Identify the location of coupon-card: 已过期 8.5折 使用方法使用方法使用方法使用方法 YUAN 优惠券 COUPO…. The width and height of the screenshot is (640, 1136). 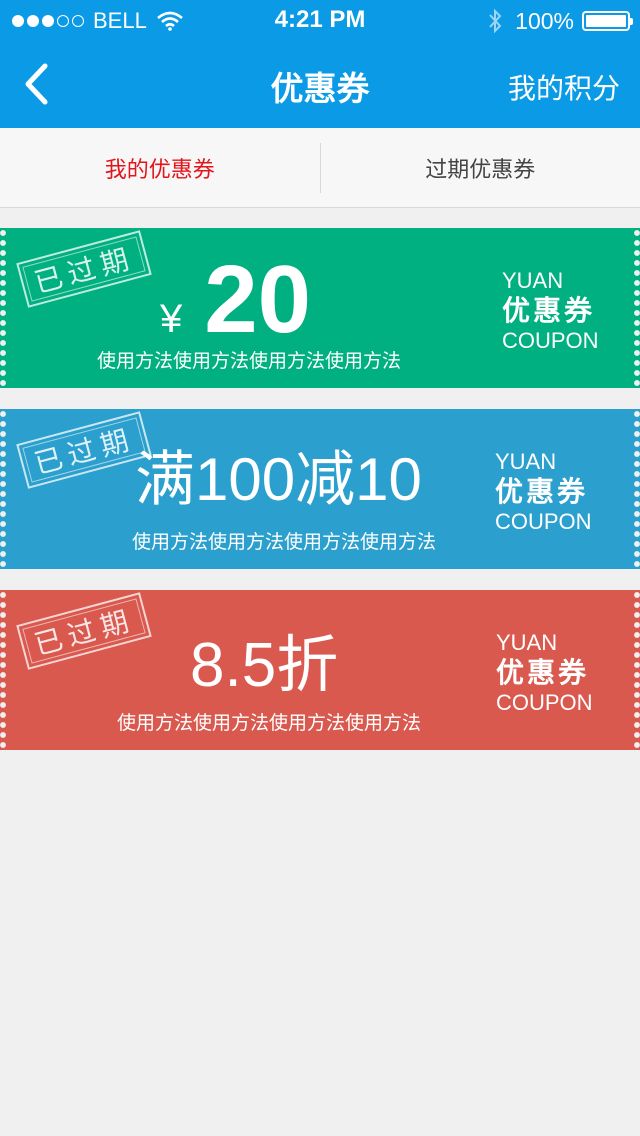
(320, 670).